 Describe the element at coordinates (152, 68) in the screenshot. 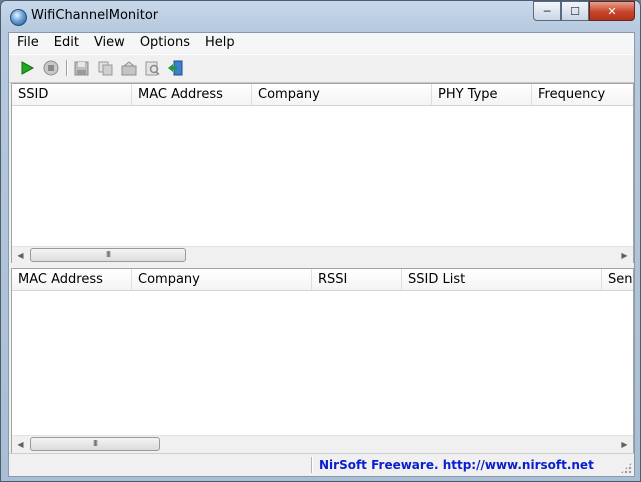

I see `properties-icon` at that location.